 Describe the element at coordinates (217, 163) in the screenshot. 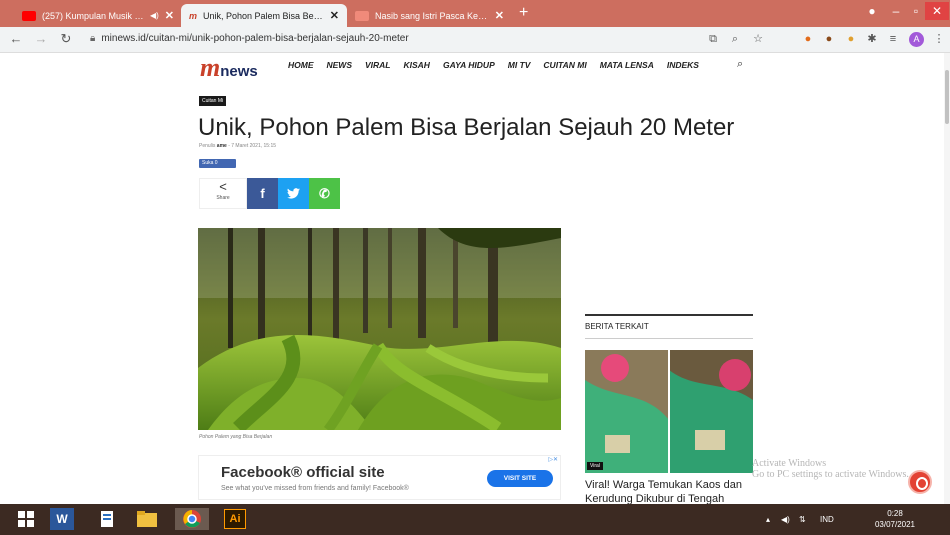

I see `facebook-like-button: Suka 0` at that location.